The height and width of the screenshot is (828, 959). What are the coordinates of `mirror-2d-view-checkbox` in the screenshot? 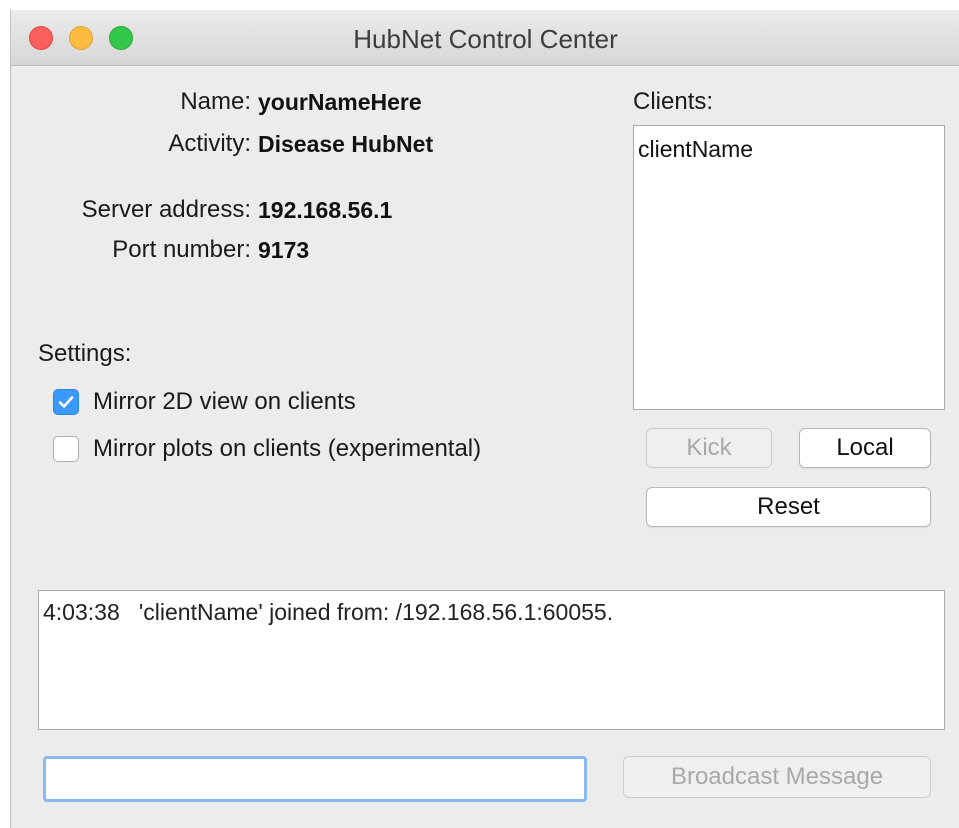 It's located at (66, 402).